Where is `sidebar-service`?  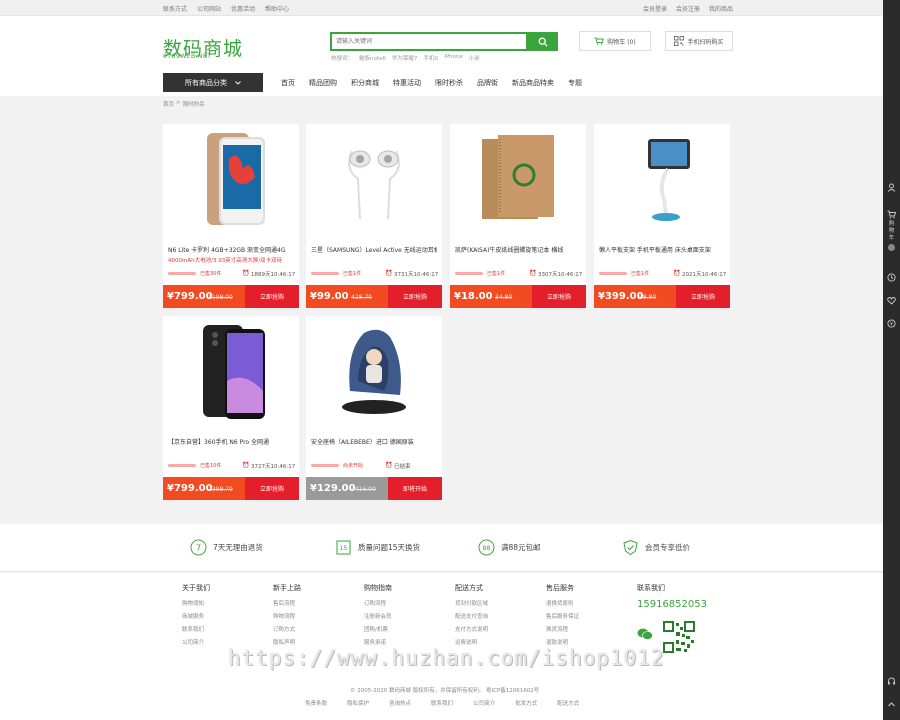 sidebar-service is located at coordinates (891, 681).